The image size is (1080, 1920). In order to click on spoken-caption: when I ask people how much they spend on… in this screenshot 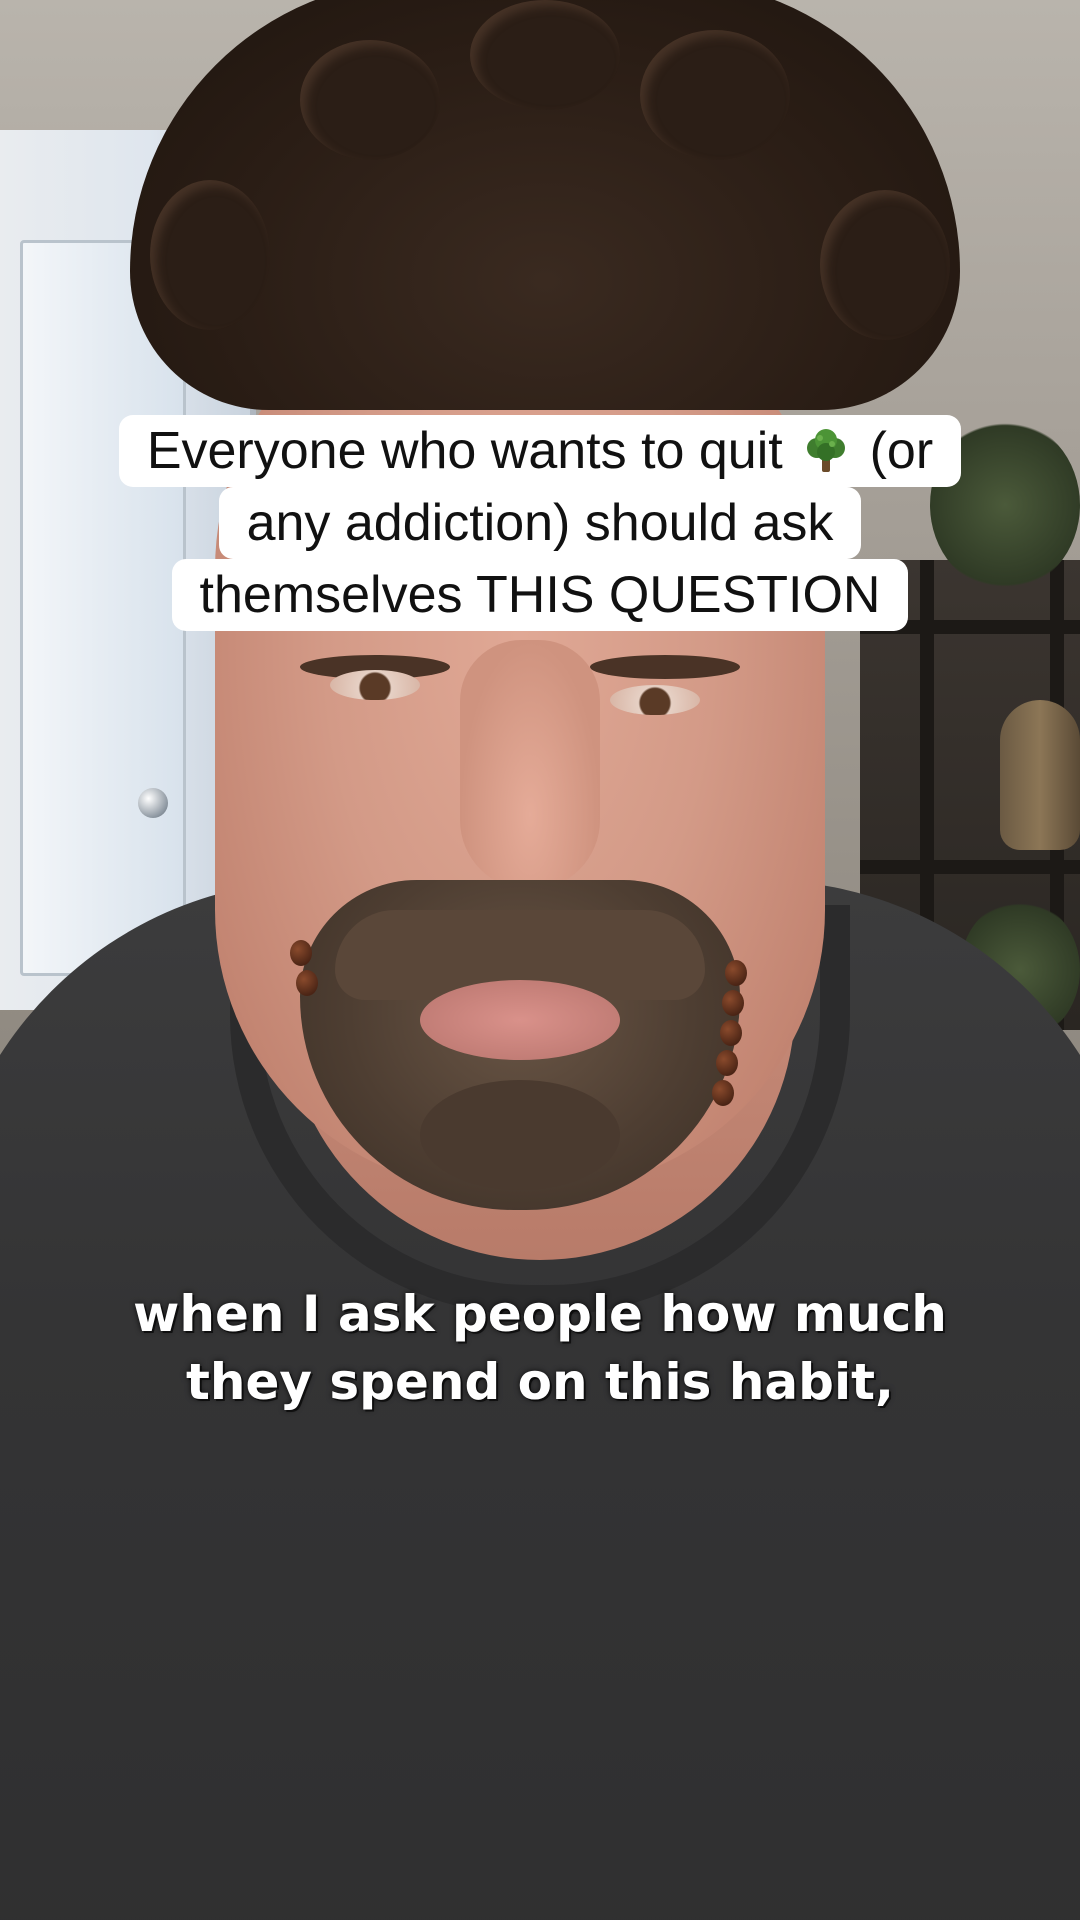, I will do `click(540, 1348)`.